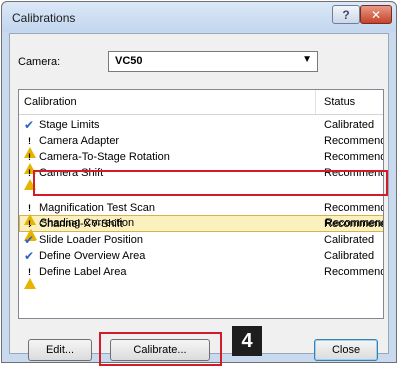  I want to click on camera-label: Camera:, so click(39, 62).